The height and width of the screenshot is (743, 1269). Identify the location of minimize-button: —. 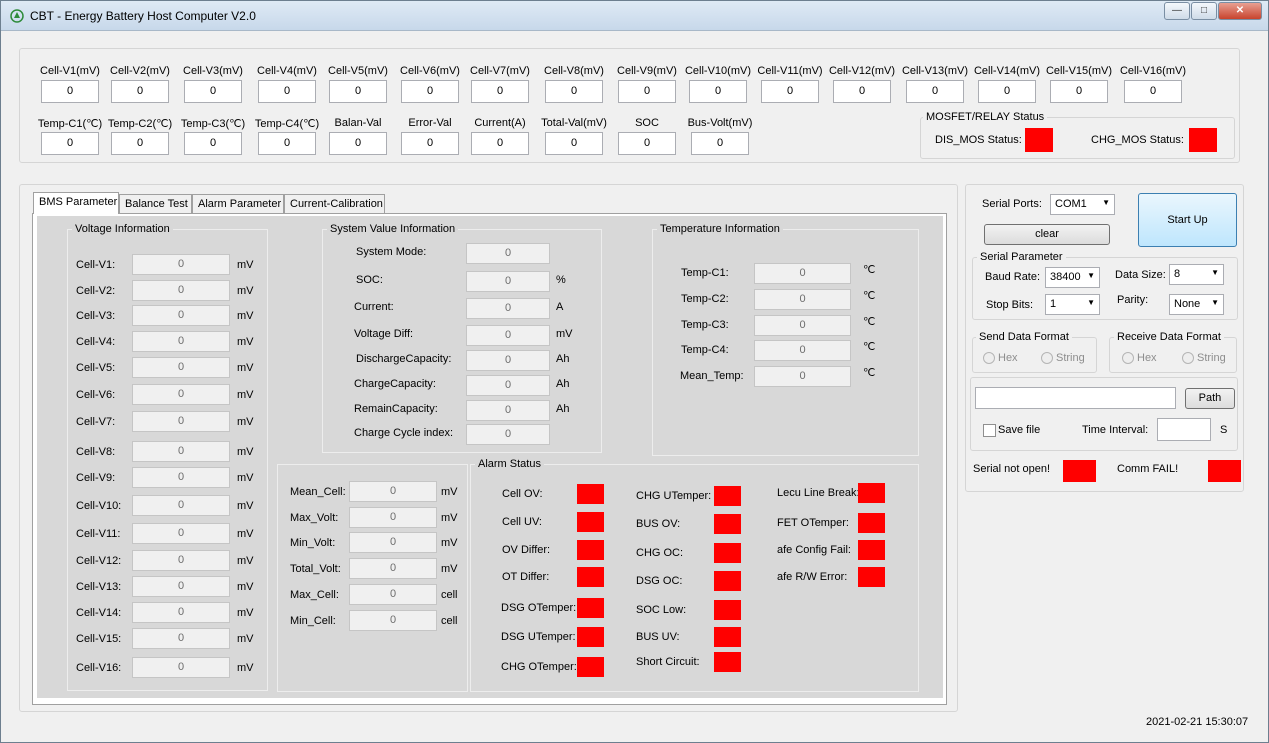
(1177, 11).